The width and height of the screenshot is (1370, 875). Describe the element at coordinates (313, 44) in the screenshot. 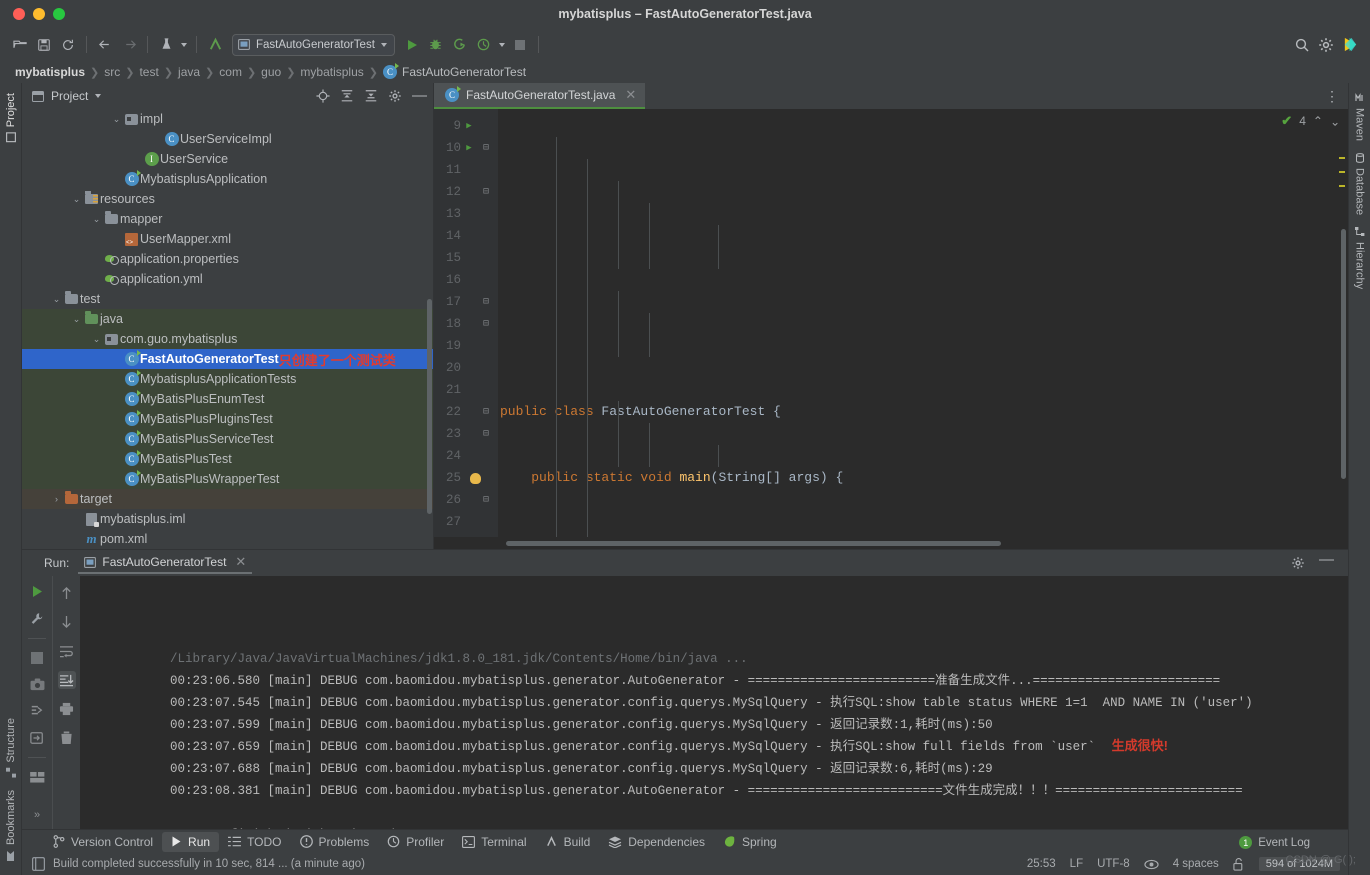

I see `run-configuration-selector: FastAutoGeneratorTest` at that location.